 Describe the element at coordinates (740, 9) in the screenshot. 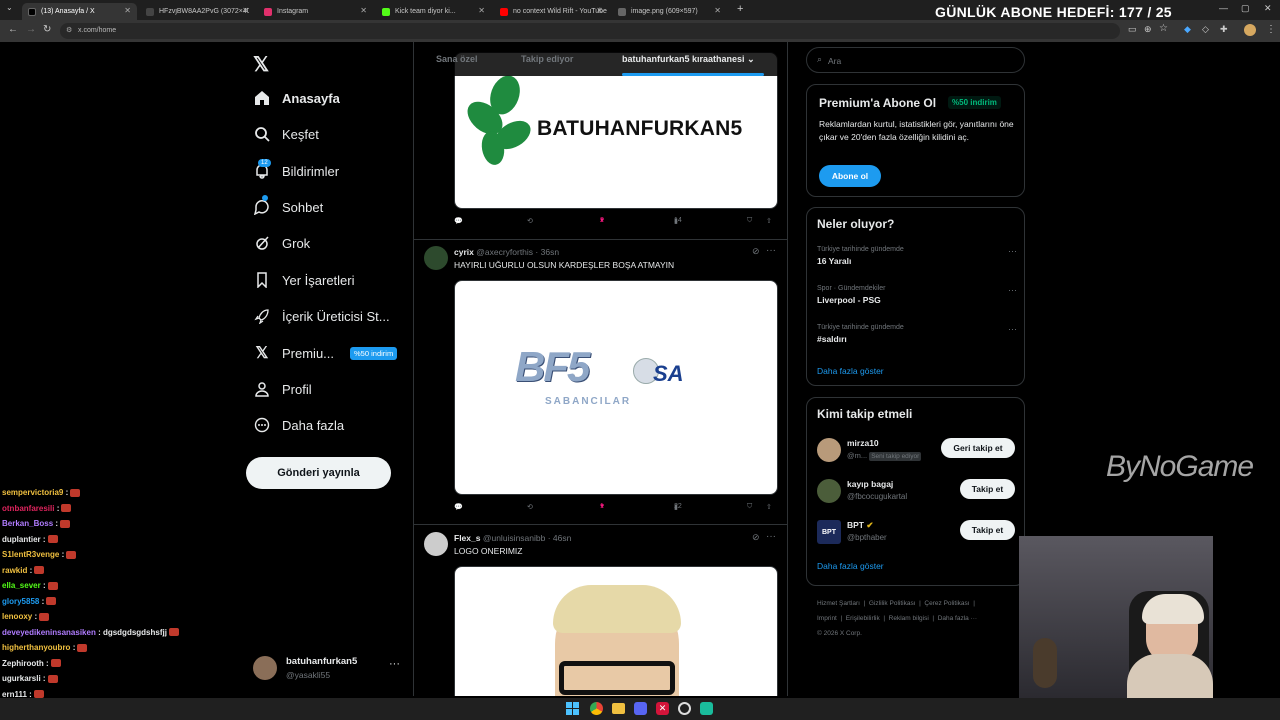

I see `new-tab-icon: +` at that location.